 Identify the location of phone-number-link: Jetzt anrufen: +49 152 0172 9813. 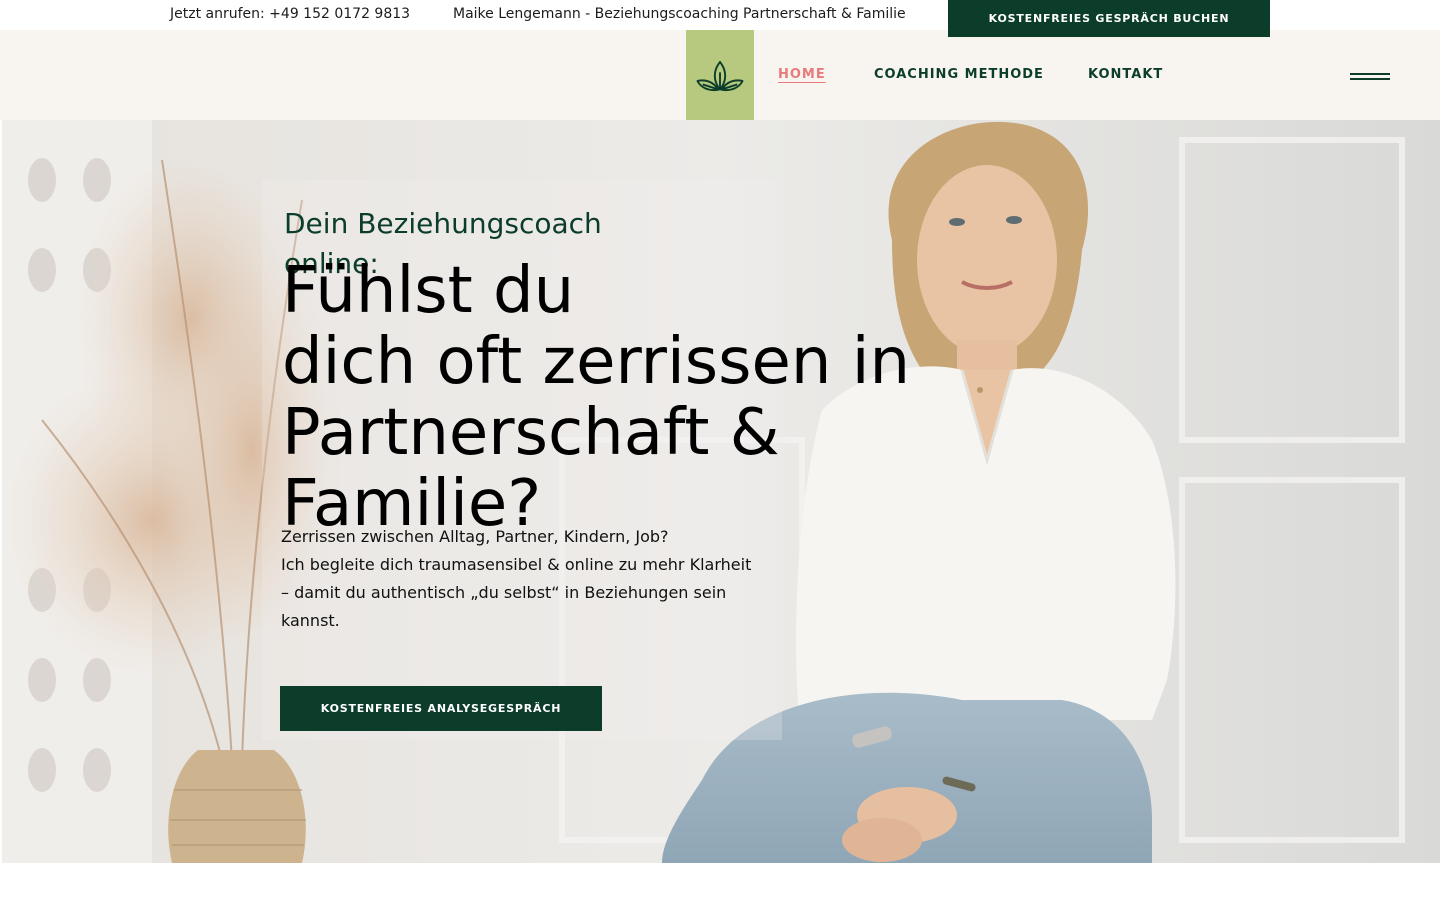
(290, 14).